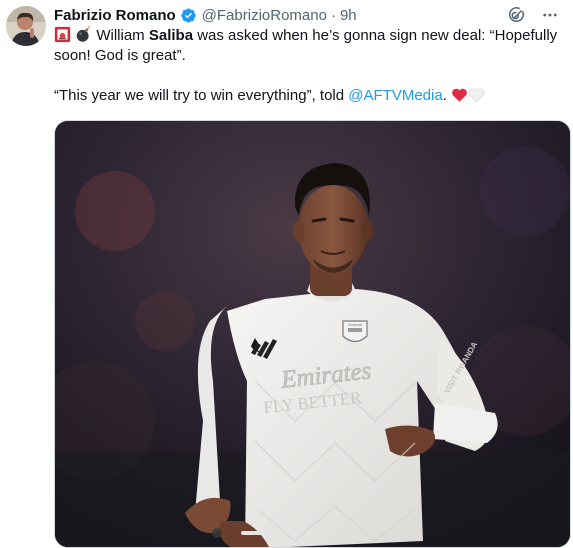 This screenshot has width=573, height=548. Describe the element at coordinates (115, 15) in the screenshot. I see `author-name: Fabrizio Romano` at that location.